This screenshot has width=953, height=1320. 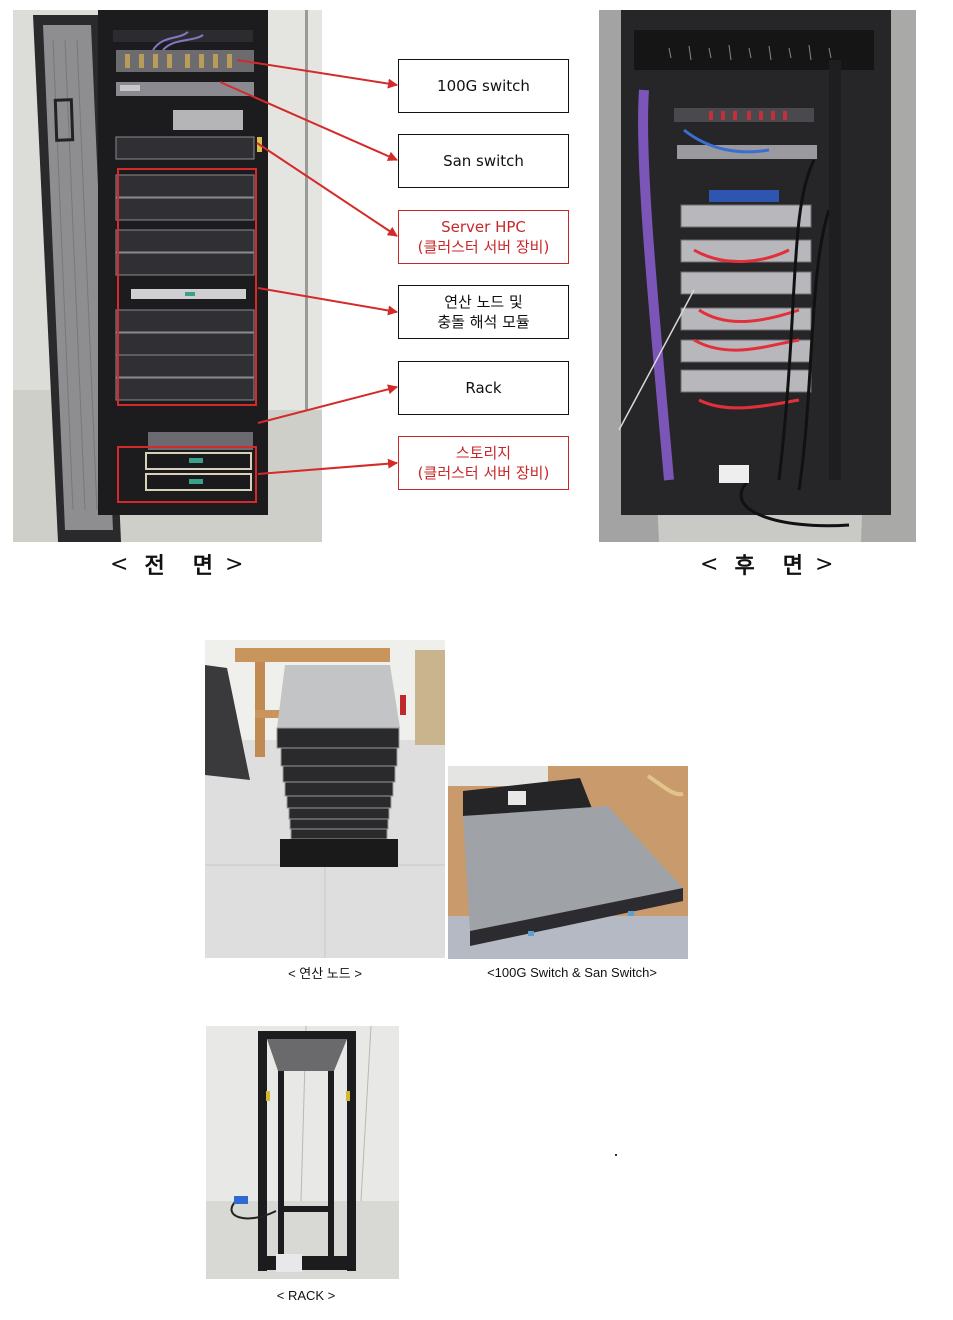 What do you see at coordinates (483, 322) in the screenshot?
I see `callout-sublabel: 충돌 해석 모듈` at bounding box center [483, 322].